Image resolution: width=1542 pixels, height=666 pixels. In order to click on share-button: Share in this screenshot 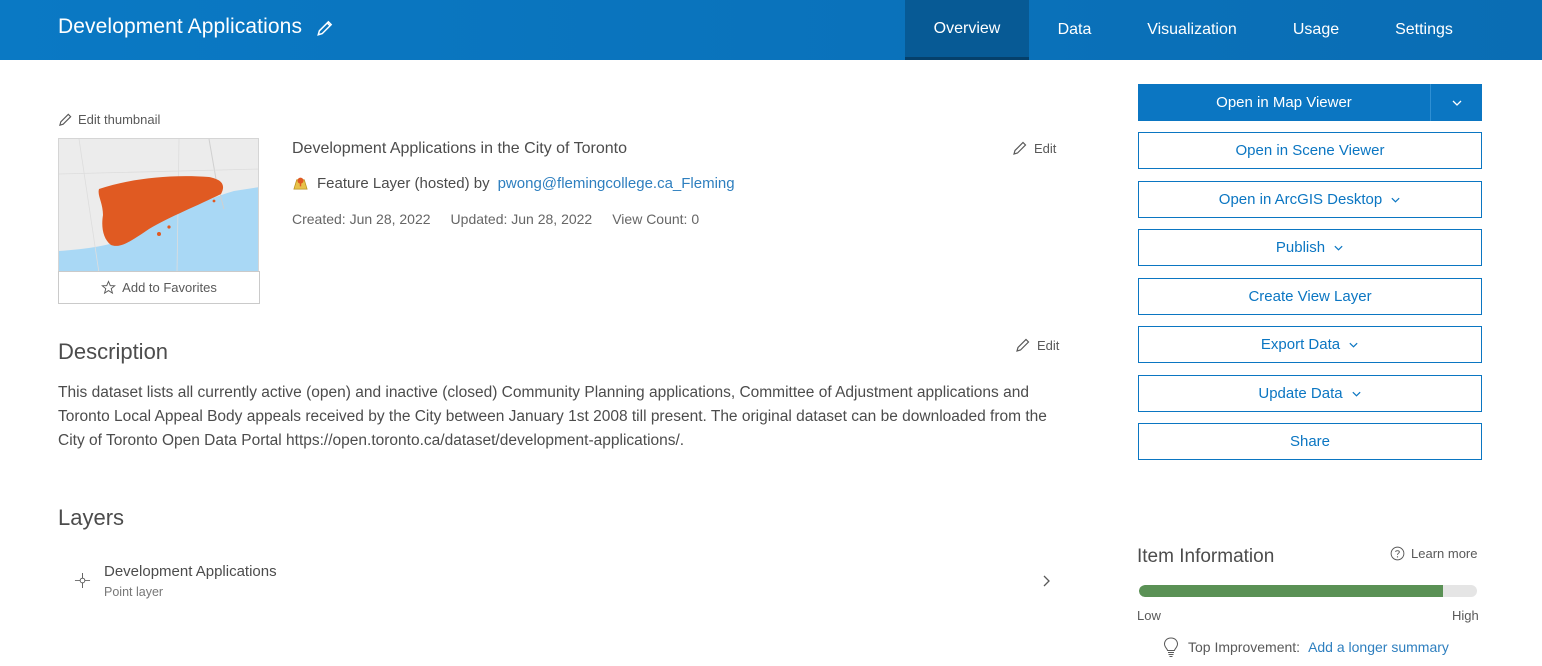, I will do `click(1310, 441)`.